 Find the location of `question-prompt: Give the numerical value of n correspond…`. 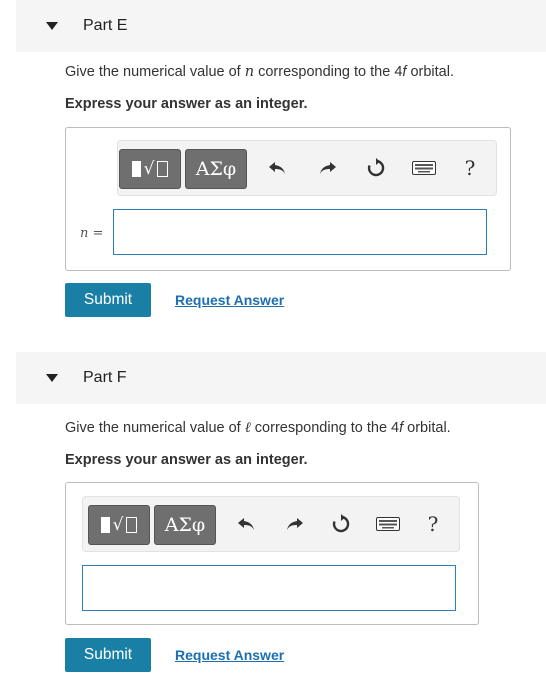

question-prompt: Give the numerical value of n correspond… is located at coordinates (259, 72).